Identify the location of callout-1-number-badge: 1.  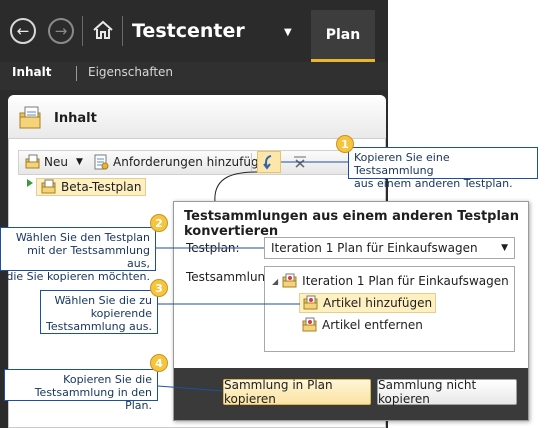
(345, 144).